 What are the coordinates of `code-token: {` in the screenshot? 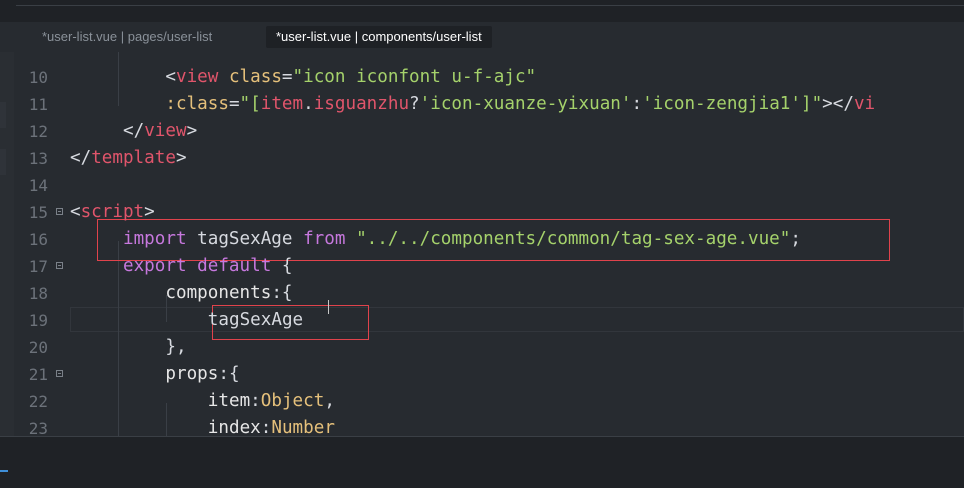 It's located at (282, 266).